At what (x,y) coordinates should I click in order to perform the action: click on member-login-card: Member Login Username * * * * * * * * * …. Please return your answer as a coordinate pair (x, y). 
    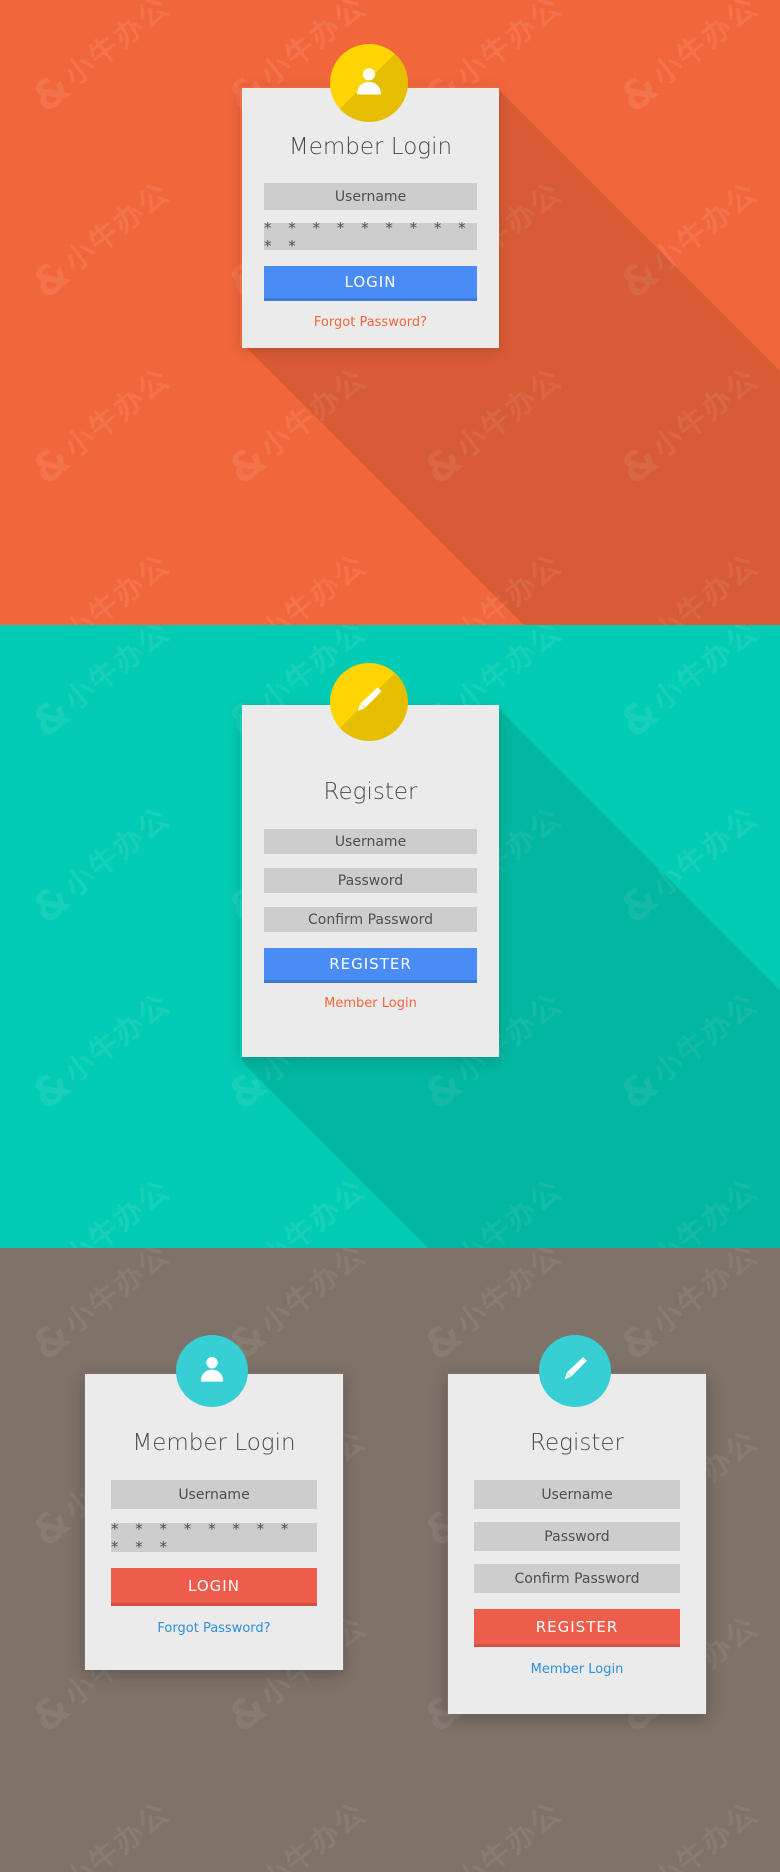
    Looking at the image, I should click on (370, 218).